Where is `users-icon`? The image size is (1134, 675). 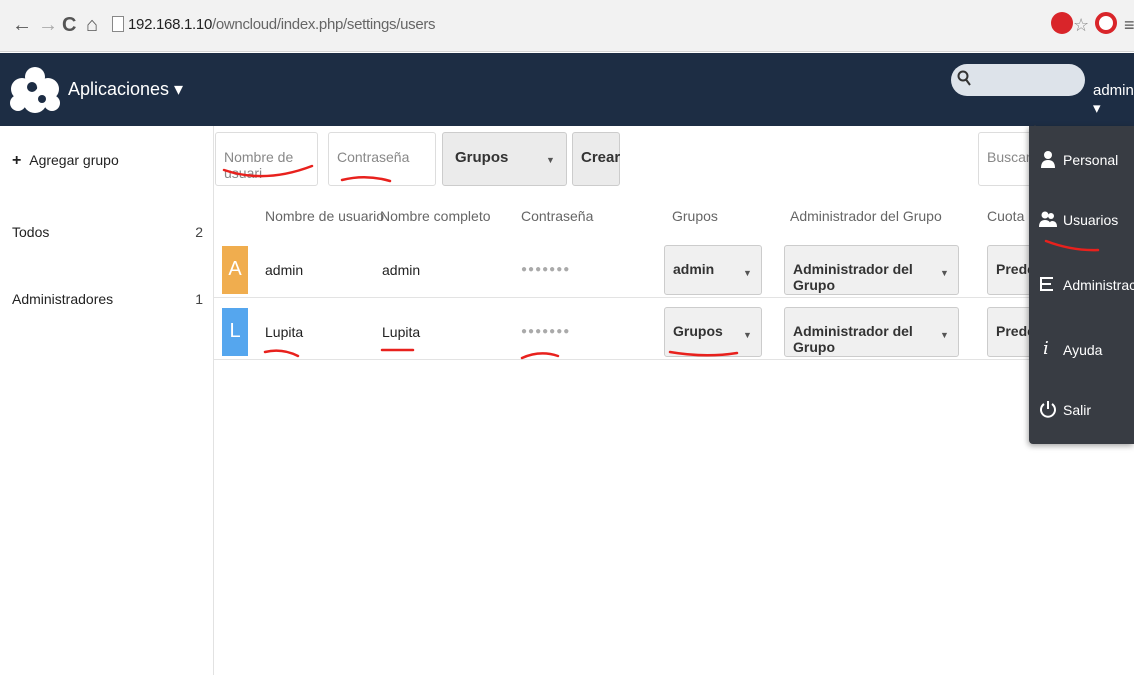 users-icon is located at coordinates (1048, 219).